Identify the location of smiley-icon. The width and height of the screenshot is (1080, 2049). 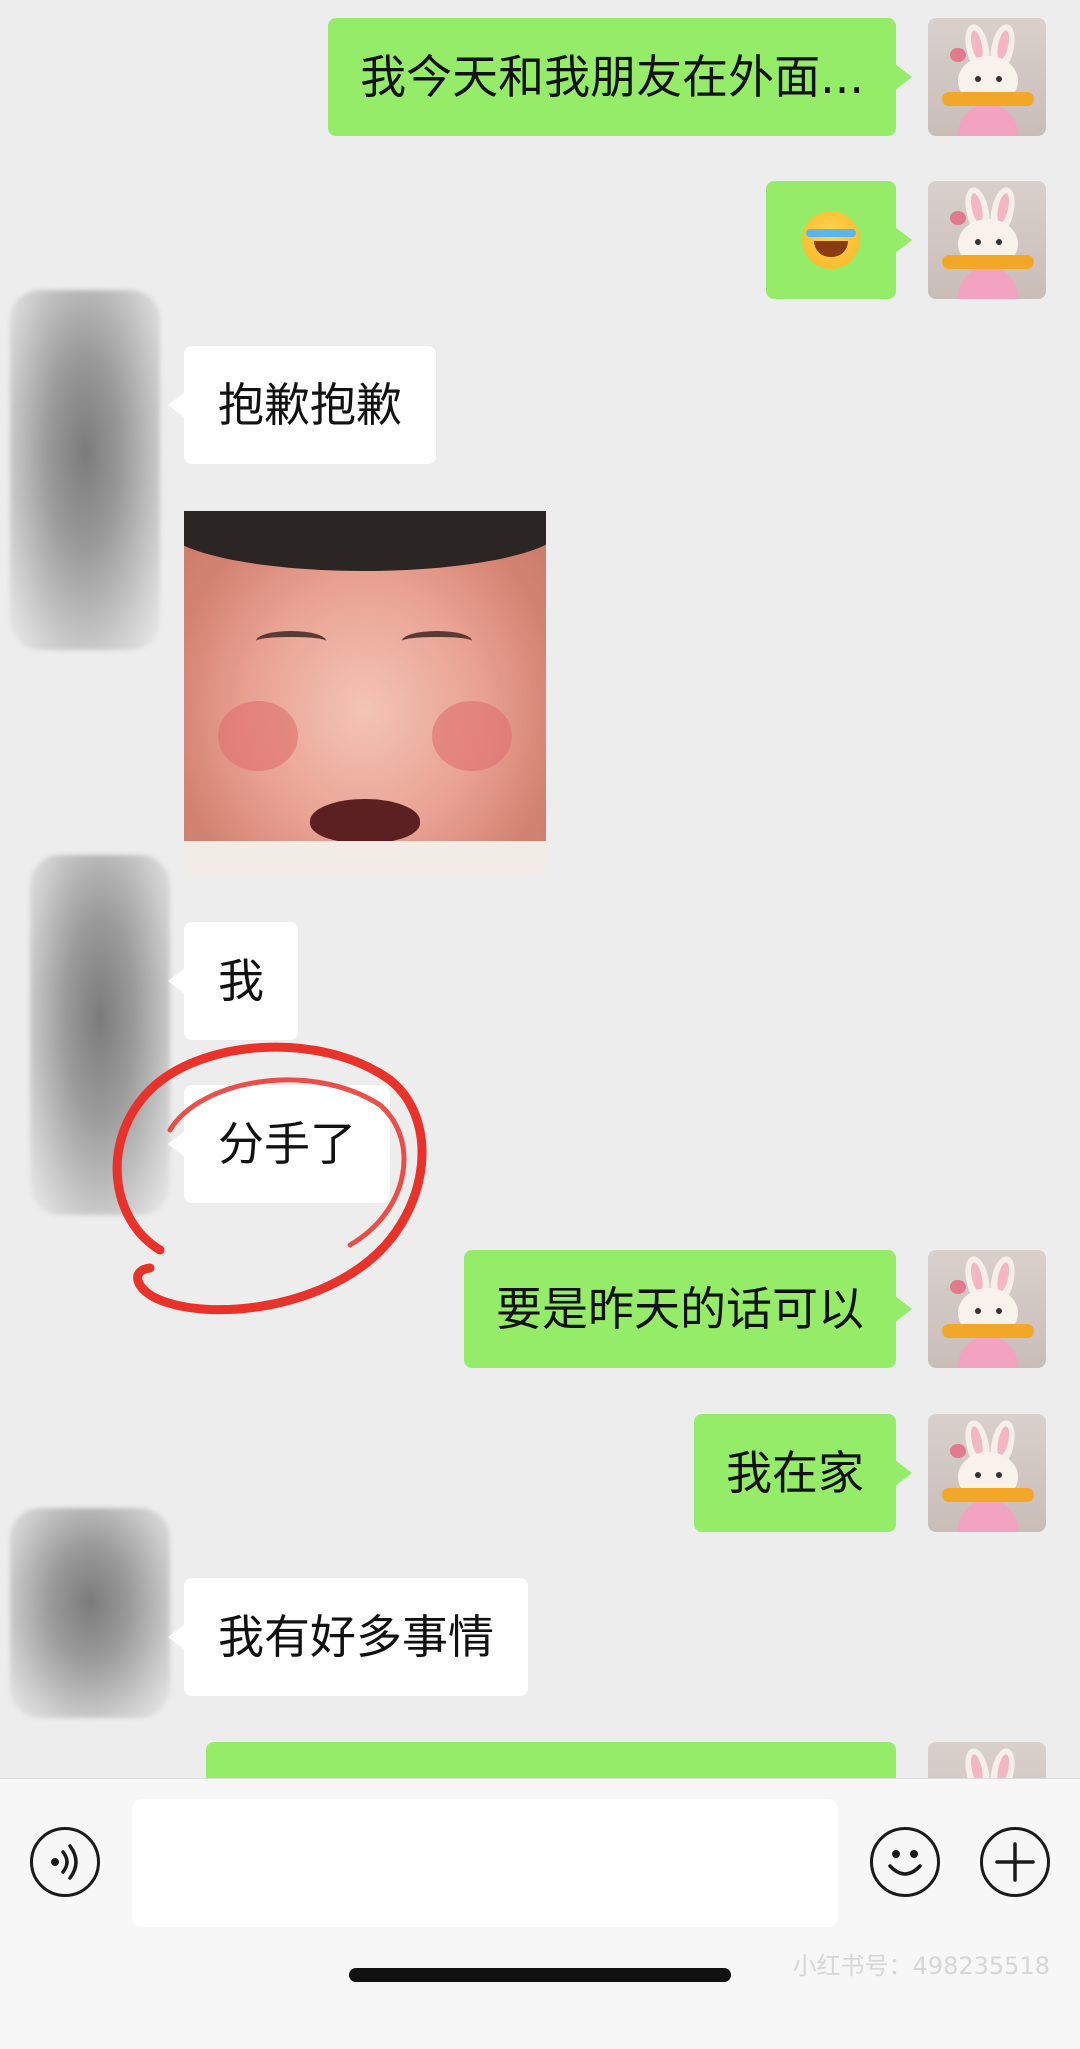
(905, 1863).